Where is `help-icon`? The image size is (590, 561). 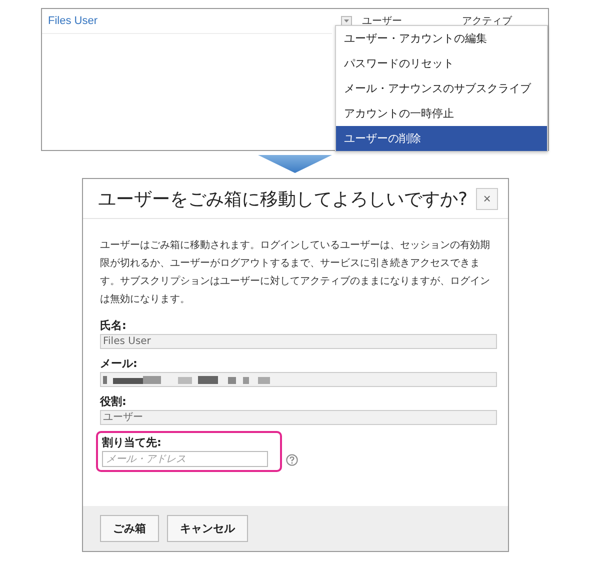 help-icon is located at coordinates (292, 460).